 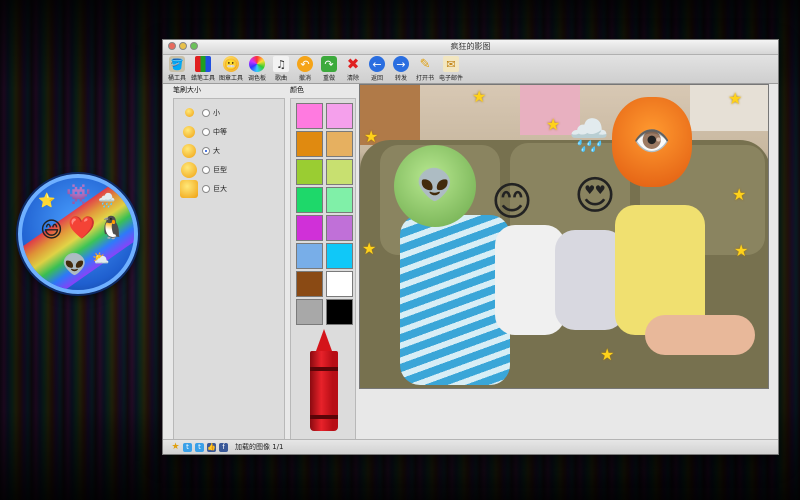 What do you see at coordinates (187, 90) in the screenshot?
I see `brush-size-title: 笔刷大小` at bounding box center [187, 90].